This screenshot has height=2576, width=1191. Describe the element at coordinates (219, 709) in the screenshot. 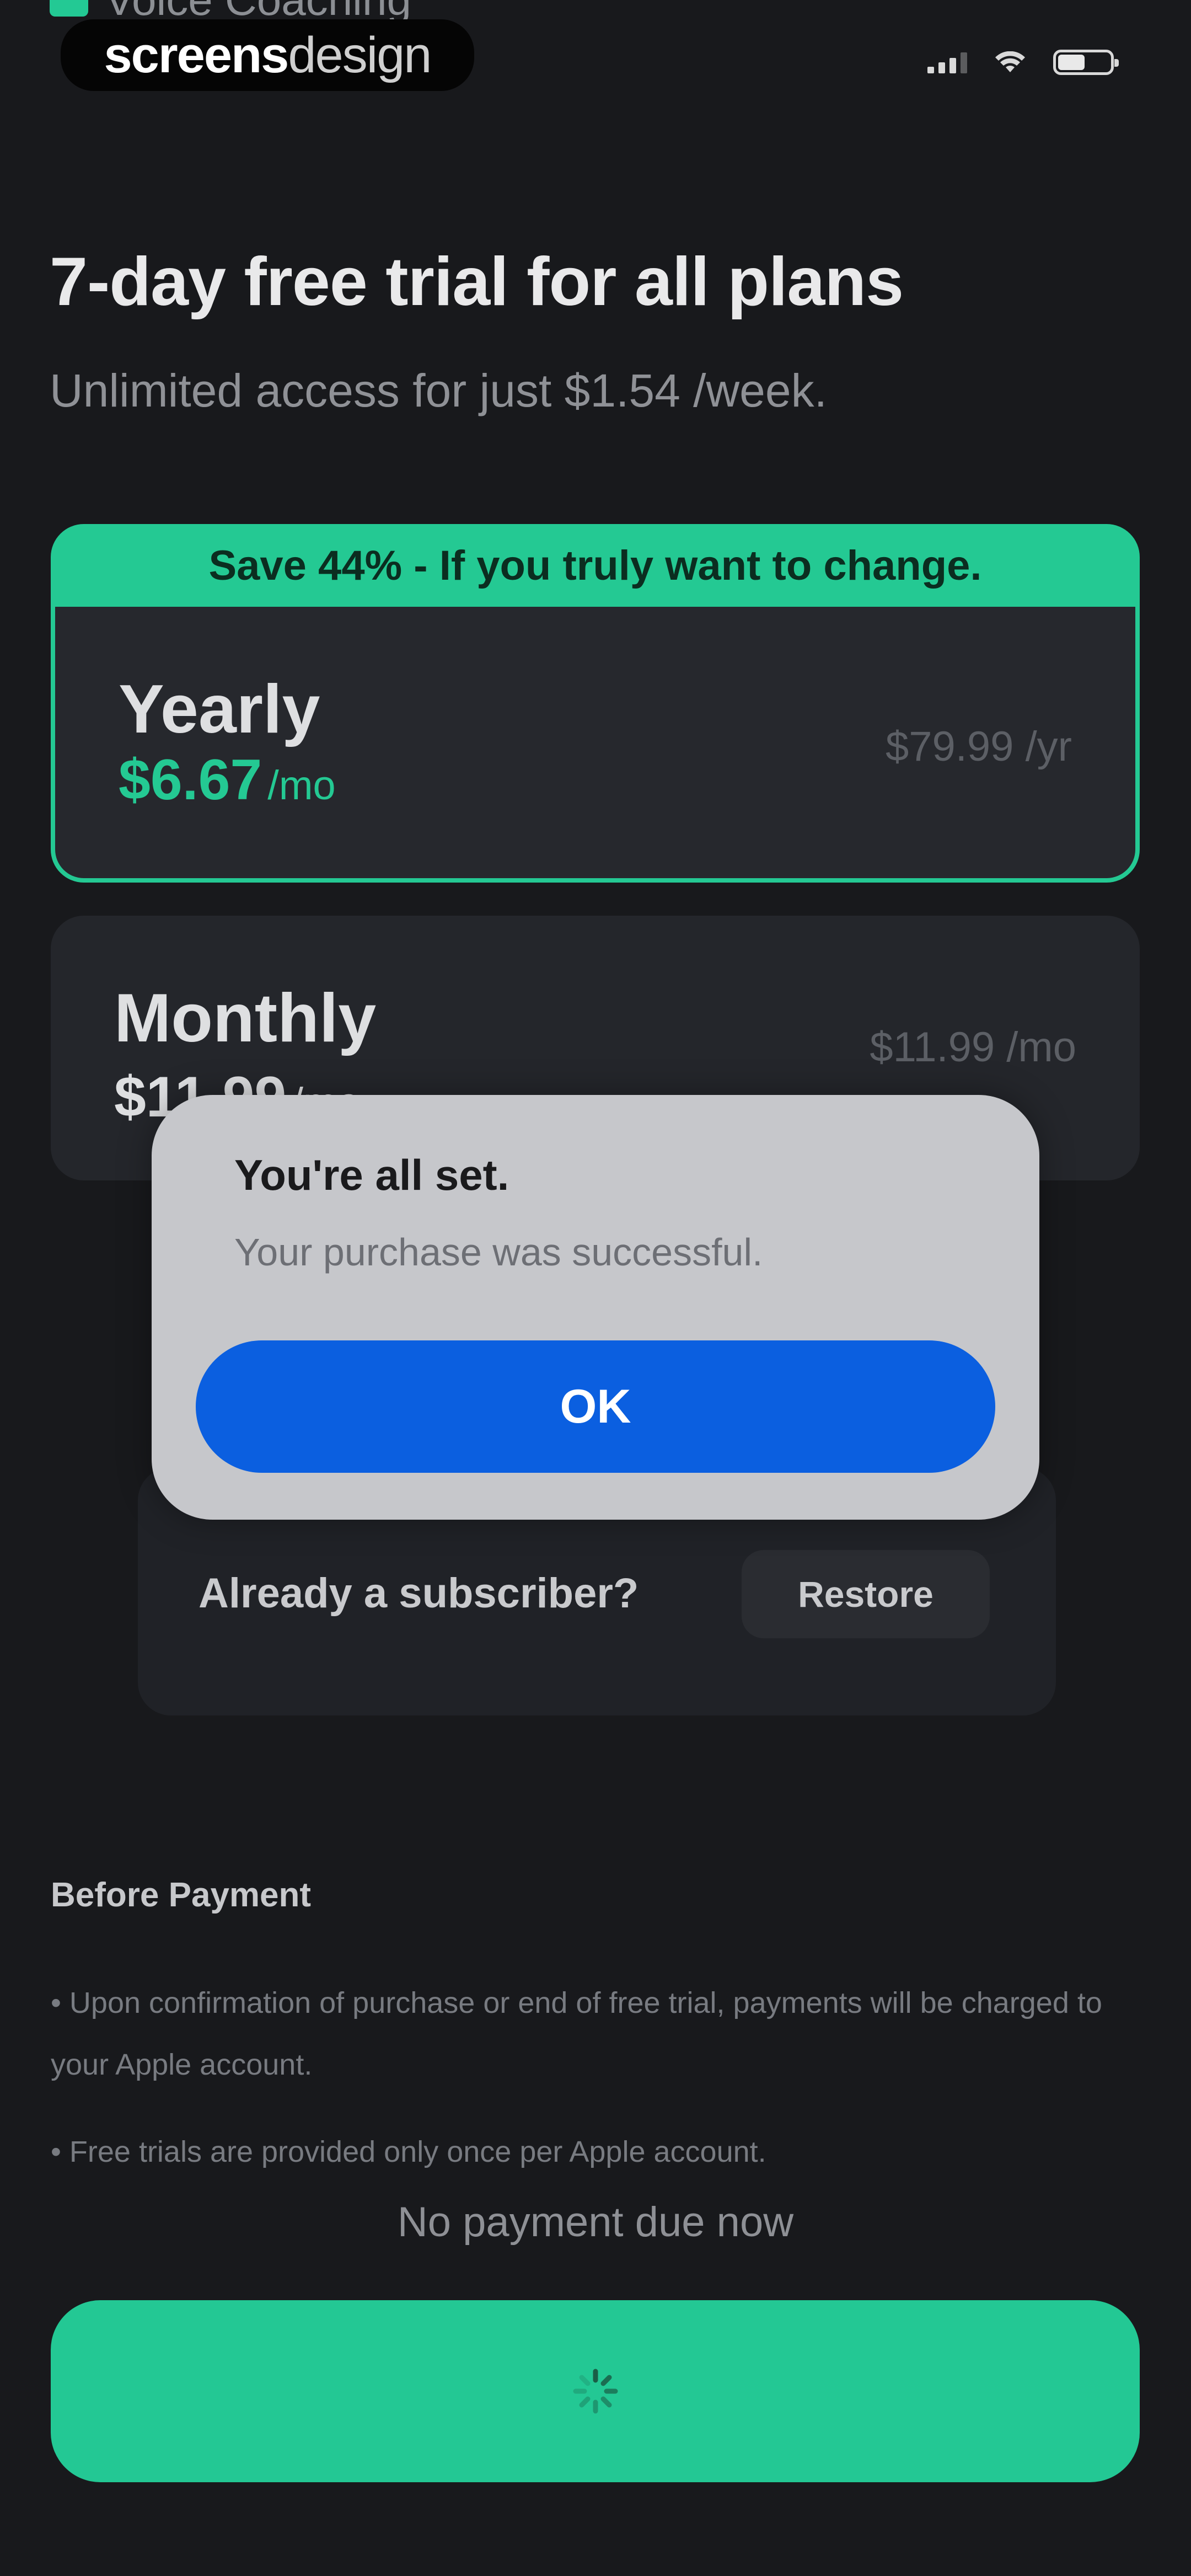

I see `plan-name-yearly: Yearly` at that location.